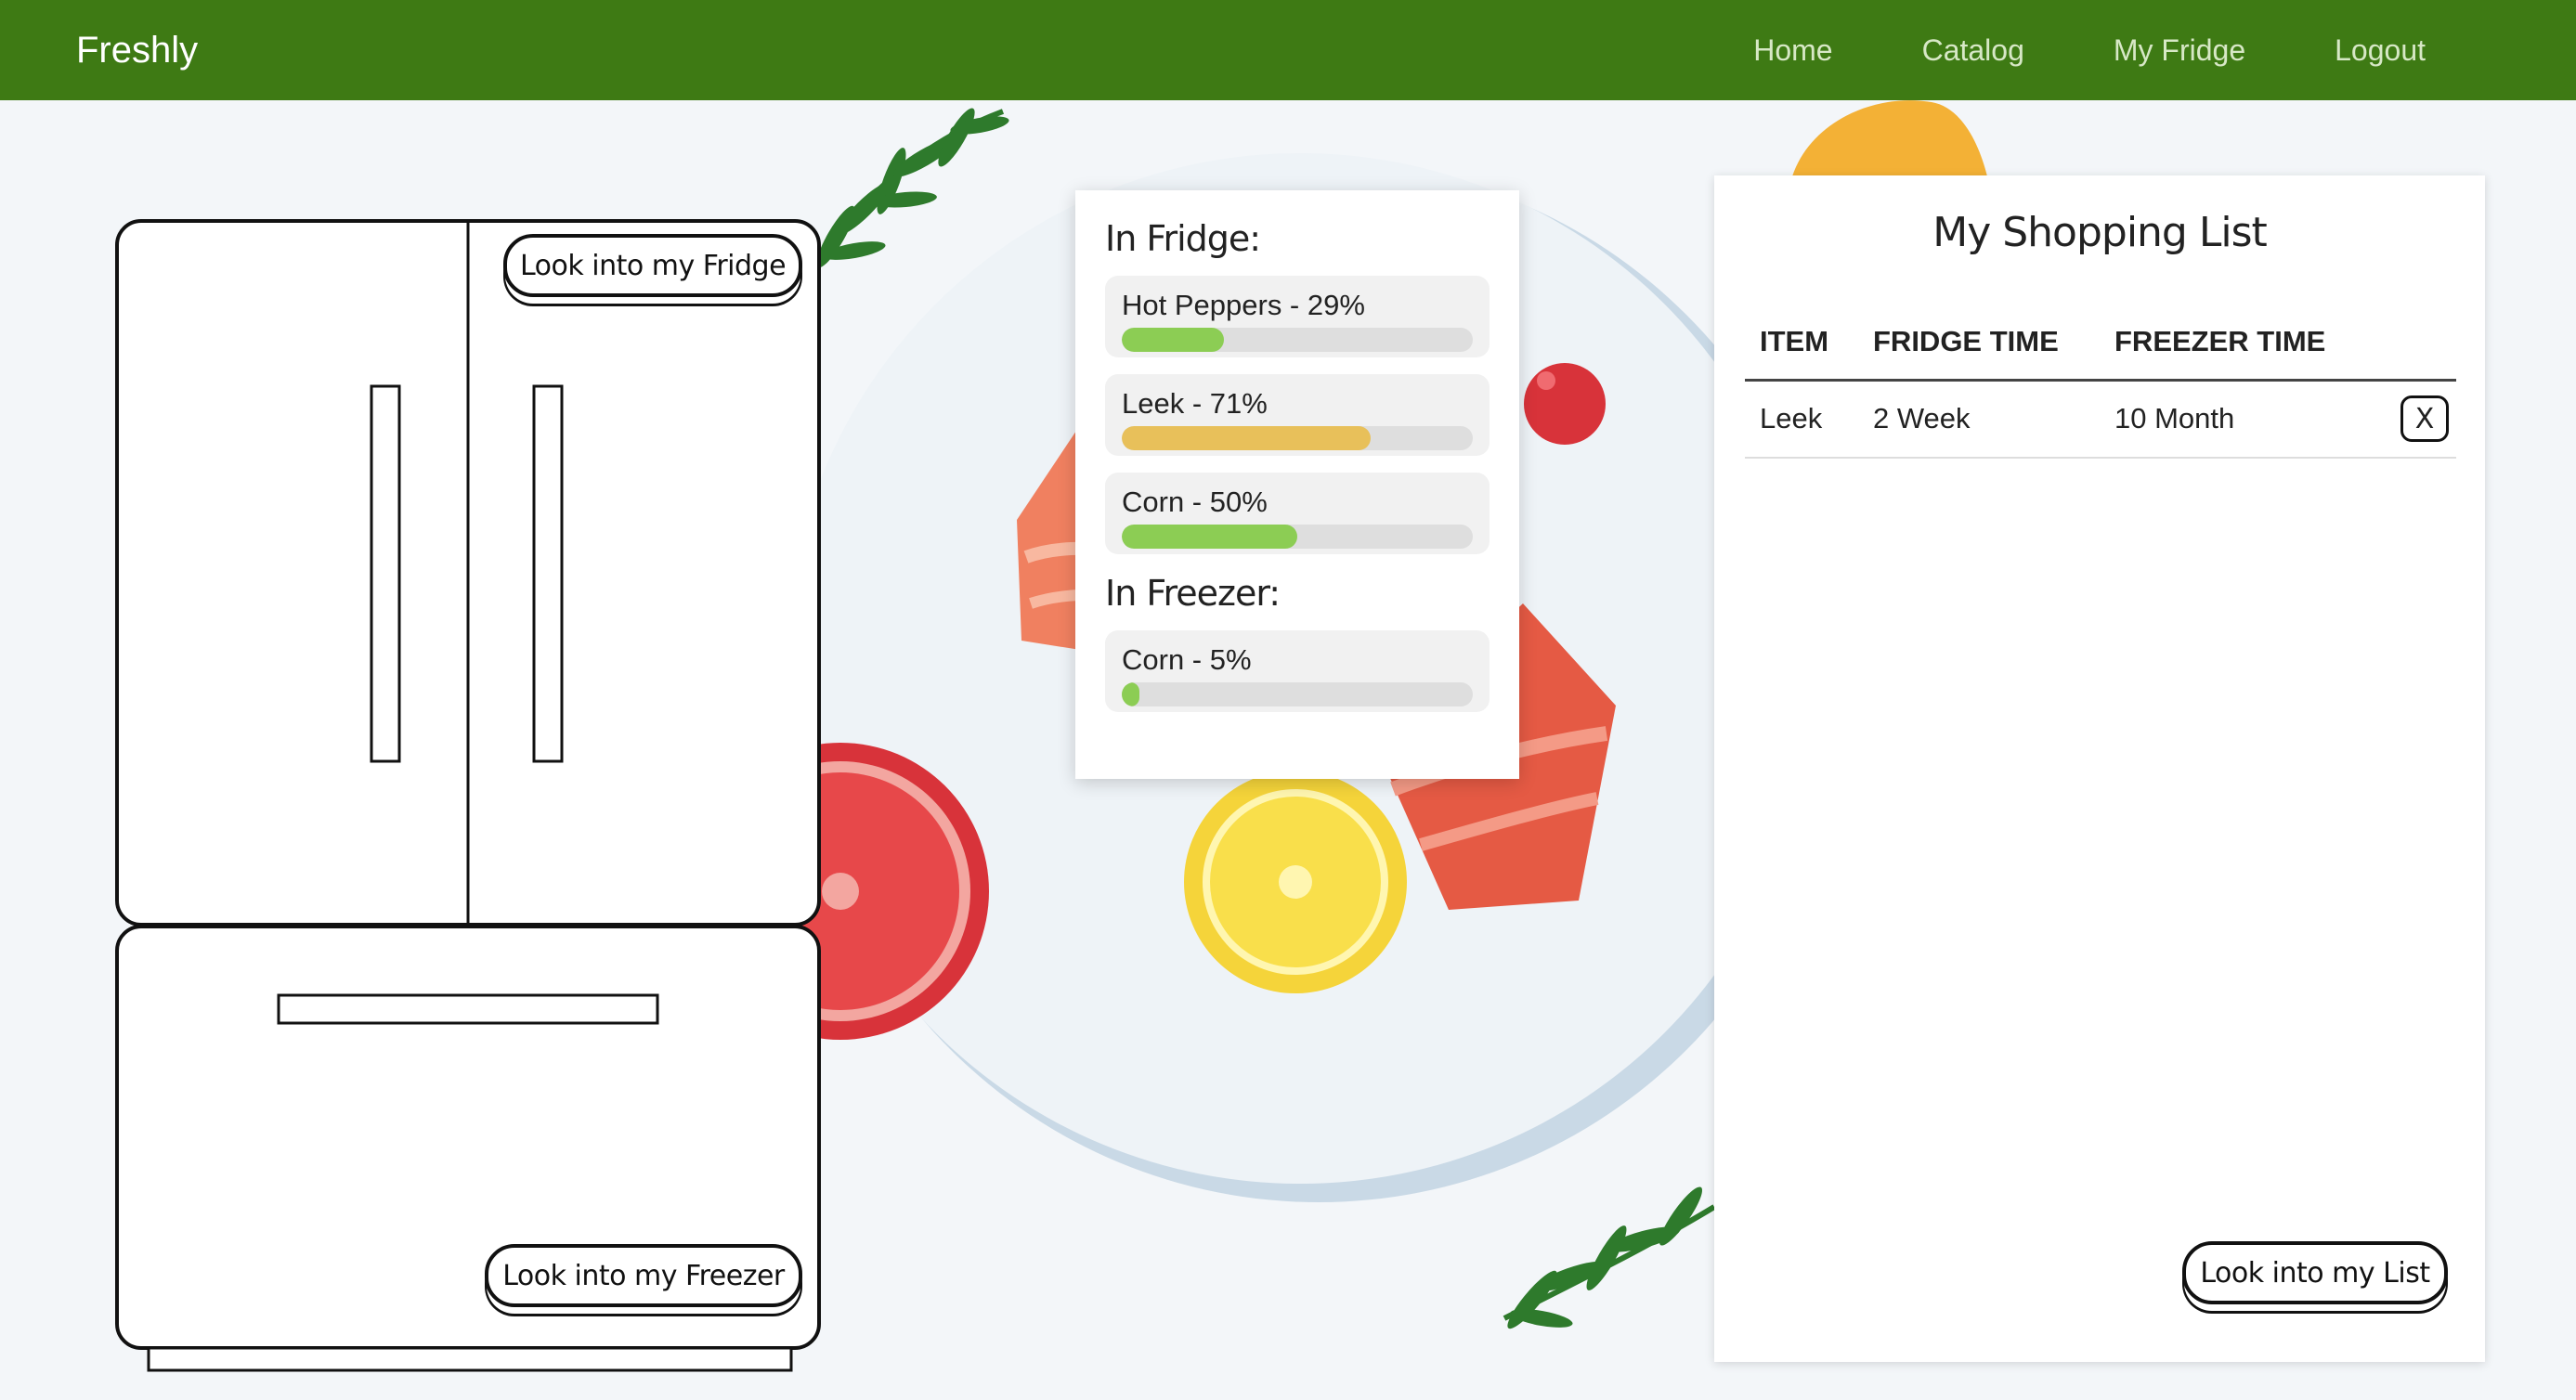 This screenshot has height=1400, width=2576. I want to click on fridge-handle-right, so click(548, 574).